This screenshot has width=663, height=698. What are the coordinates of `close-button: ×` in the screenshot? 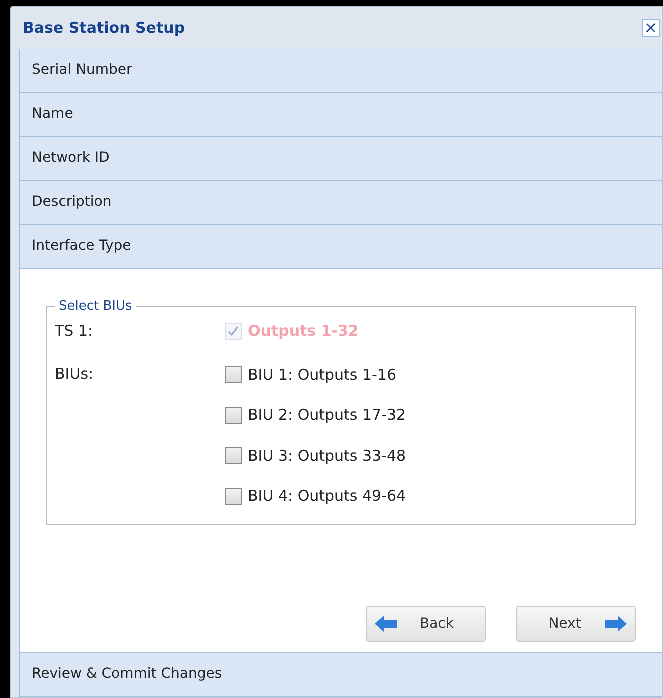 It's located at (651, 28).